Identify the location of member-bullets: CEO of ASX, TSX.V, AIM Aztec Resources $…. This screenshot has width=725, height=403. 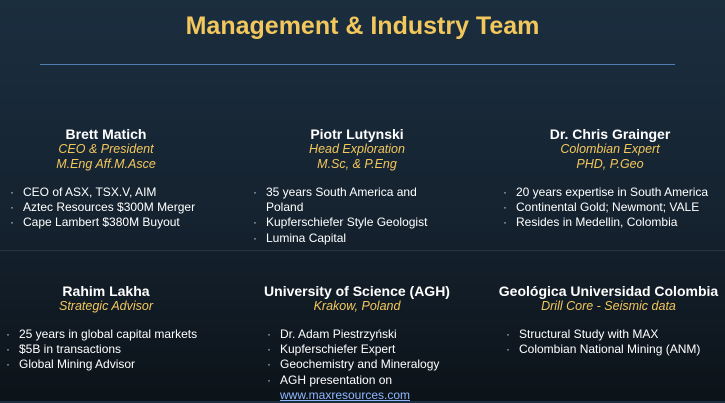
(110, 208).